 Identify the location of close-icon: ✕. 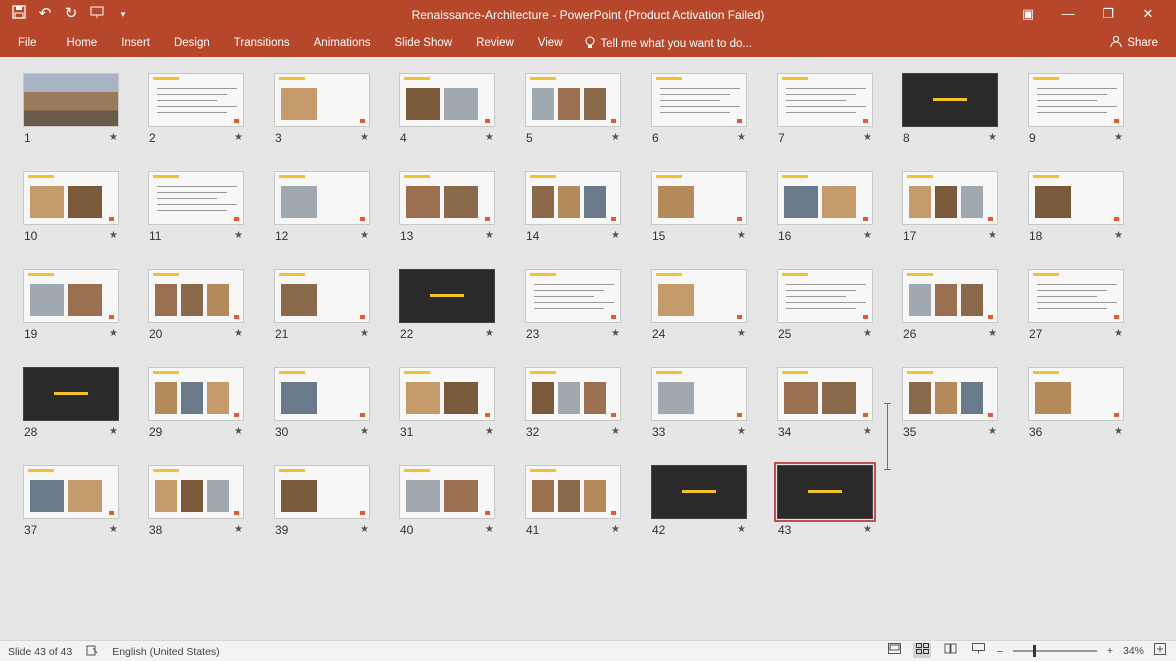
(1148, 14).